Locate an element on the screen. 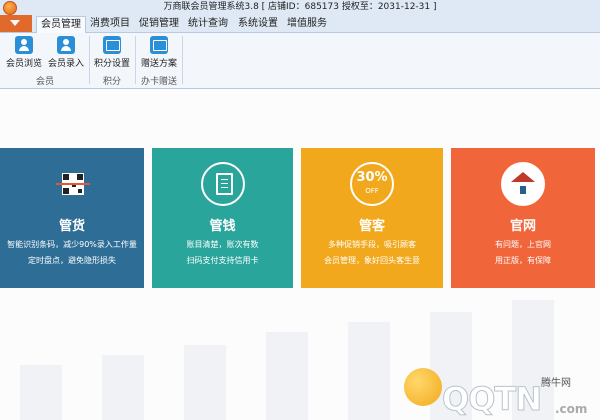  tab-value-added-services: 增值服务 is located at coordinates (307, 23).